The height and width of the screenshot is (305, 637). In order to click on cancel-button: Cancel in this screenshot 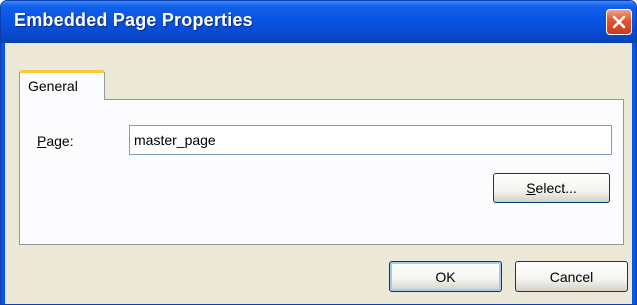, I will do `click(571, 276)`.